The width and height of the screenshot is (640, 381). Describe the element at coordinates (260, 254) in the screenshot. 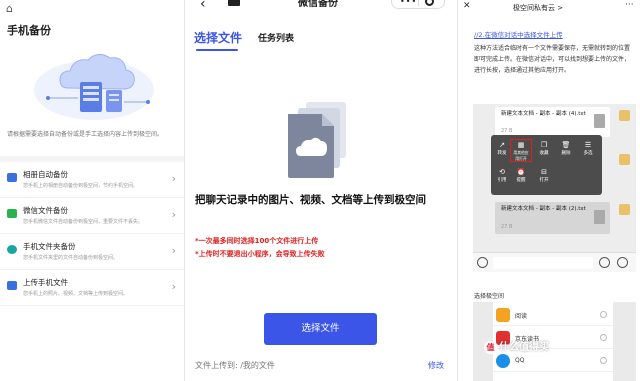

I see `warning-text: *上传时不要退出小程序，会导致上传失败` at that location.